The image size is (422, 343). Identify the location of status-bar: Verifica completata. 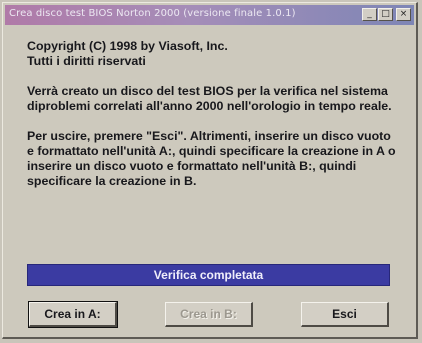
(208, 275).